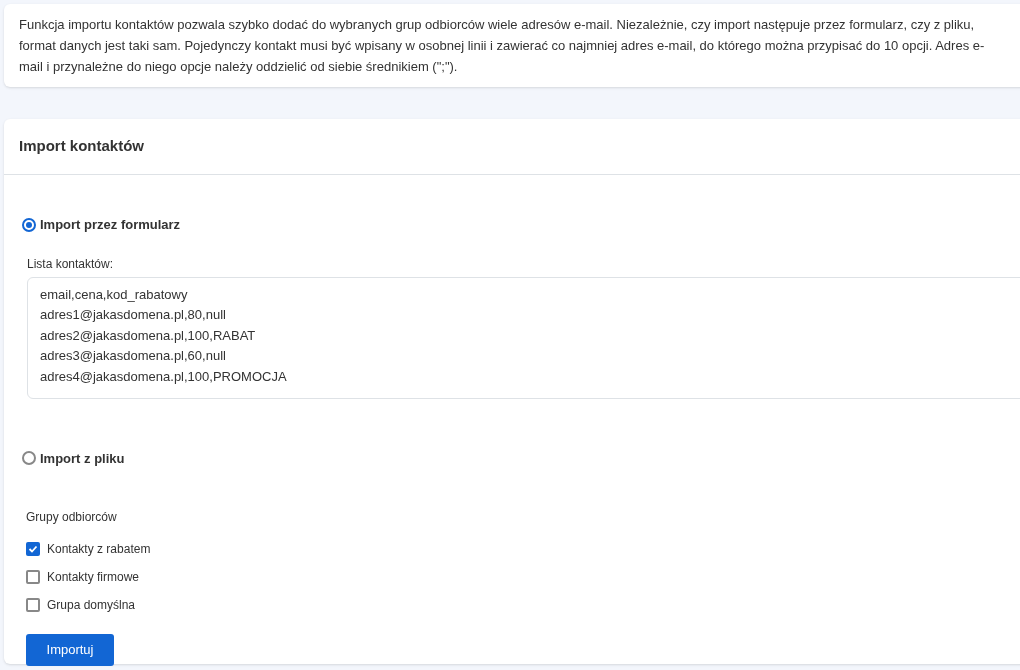 The image size is (1020, 670). Describe the element at coordinates (110, 225) in the screenshot. I see `radio-label: Import przez formularz` at that location.